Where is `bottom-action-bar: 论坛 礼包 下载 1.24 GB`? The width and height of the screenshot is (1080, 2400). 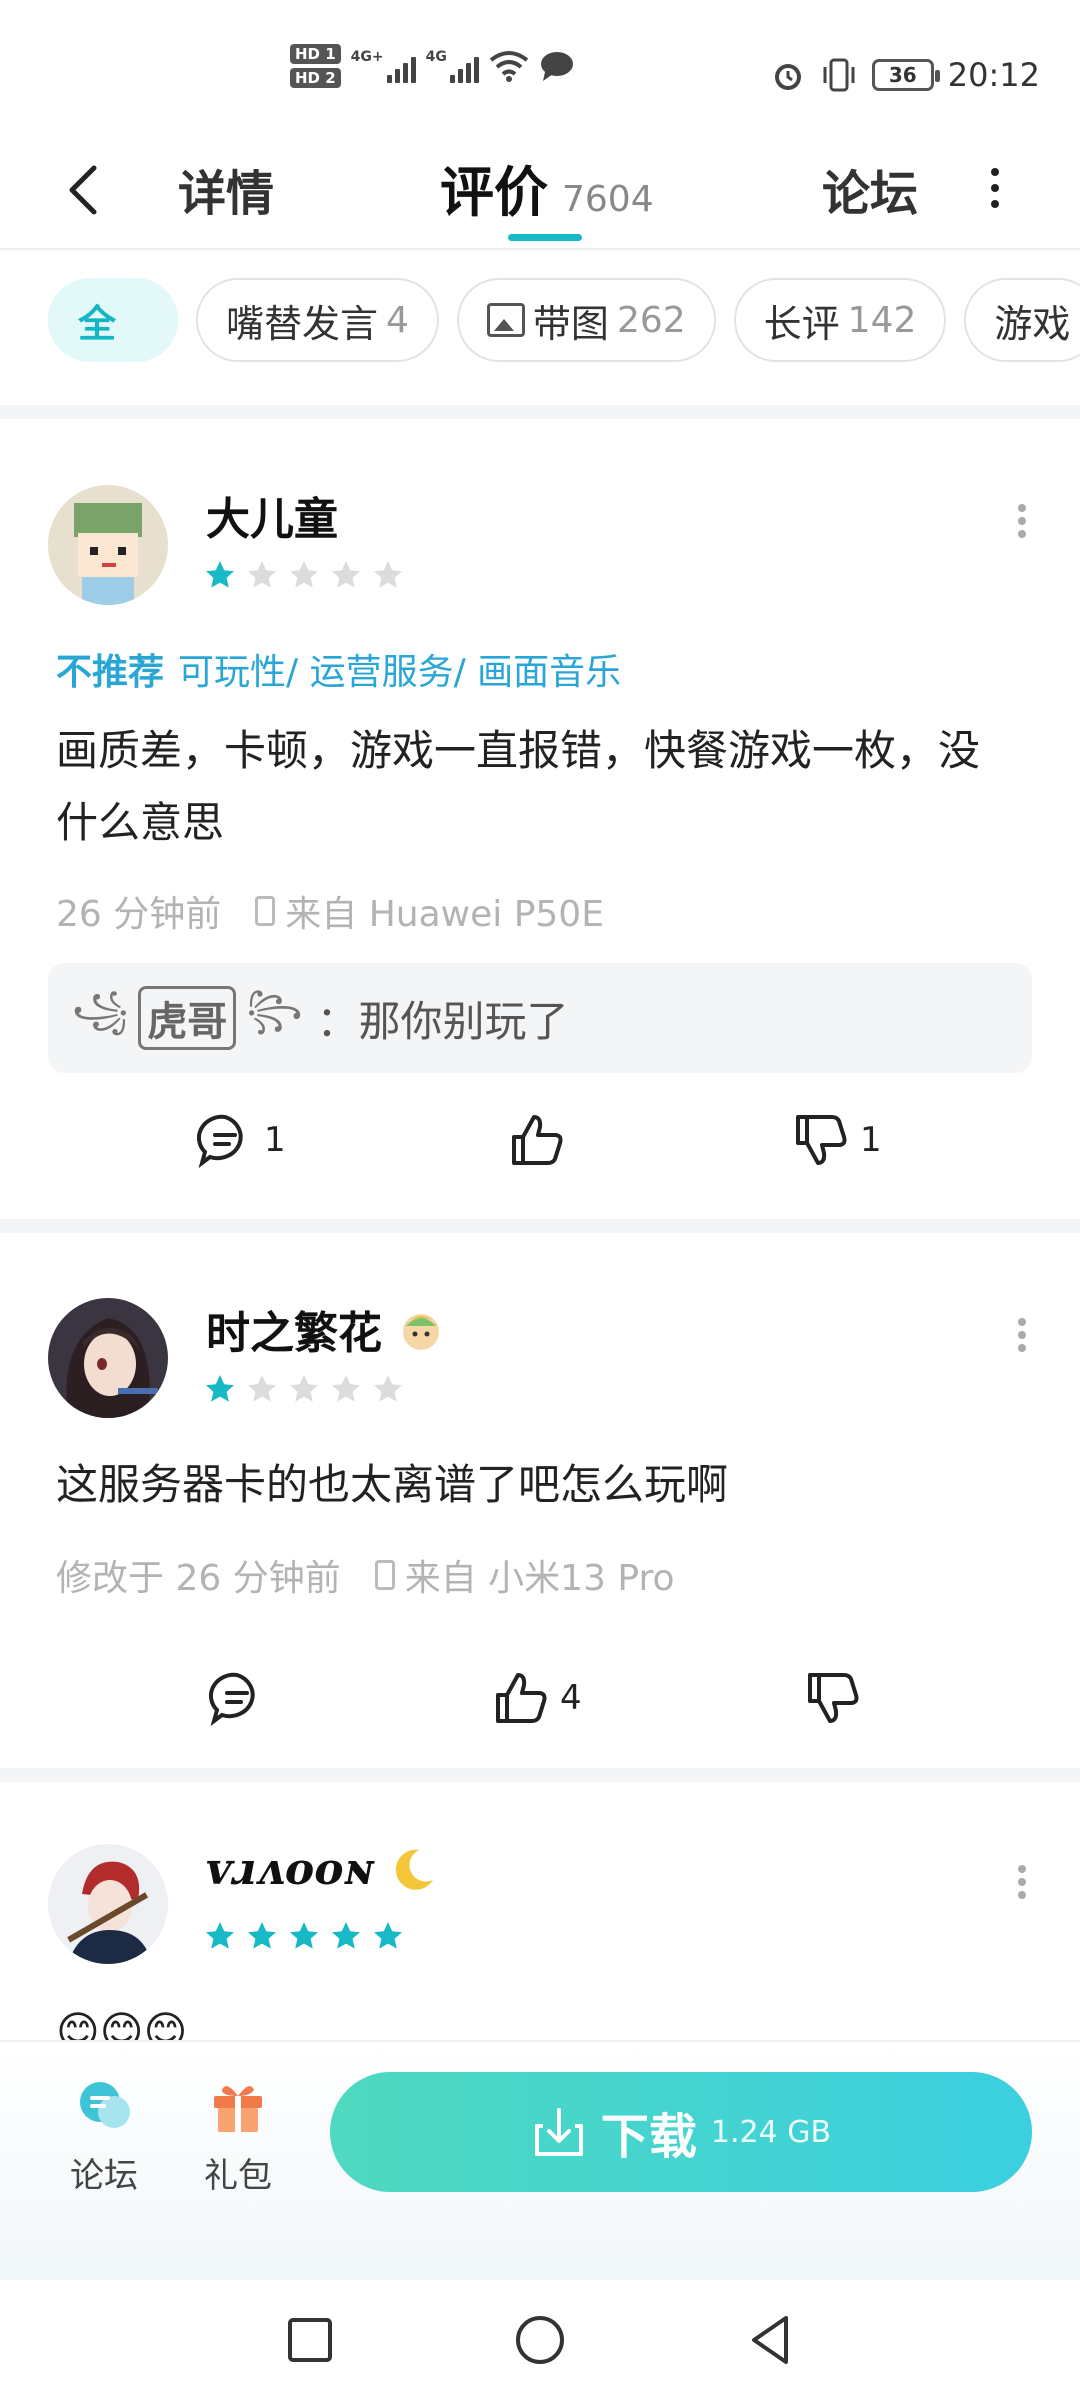
bottom-action-bar: 论坛 礼包 下载 1.24 GB is located at coordinates (540, 2160).